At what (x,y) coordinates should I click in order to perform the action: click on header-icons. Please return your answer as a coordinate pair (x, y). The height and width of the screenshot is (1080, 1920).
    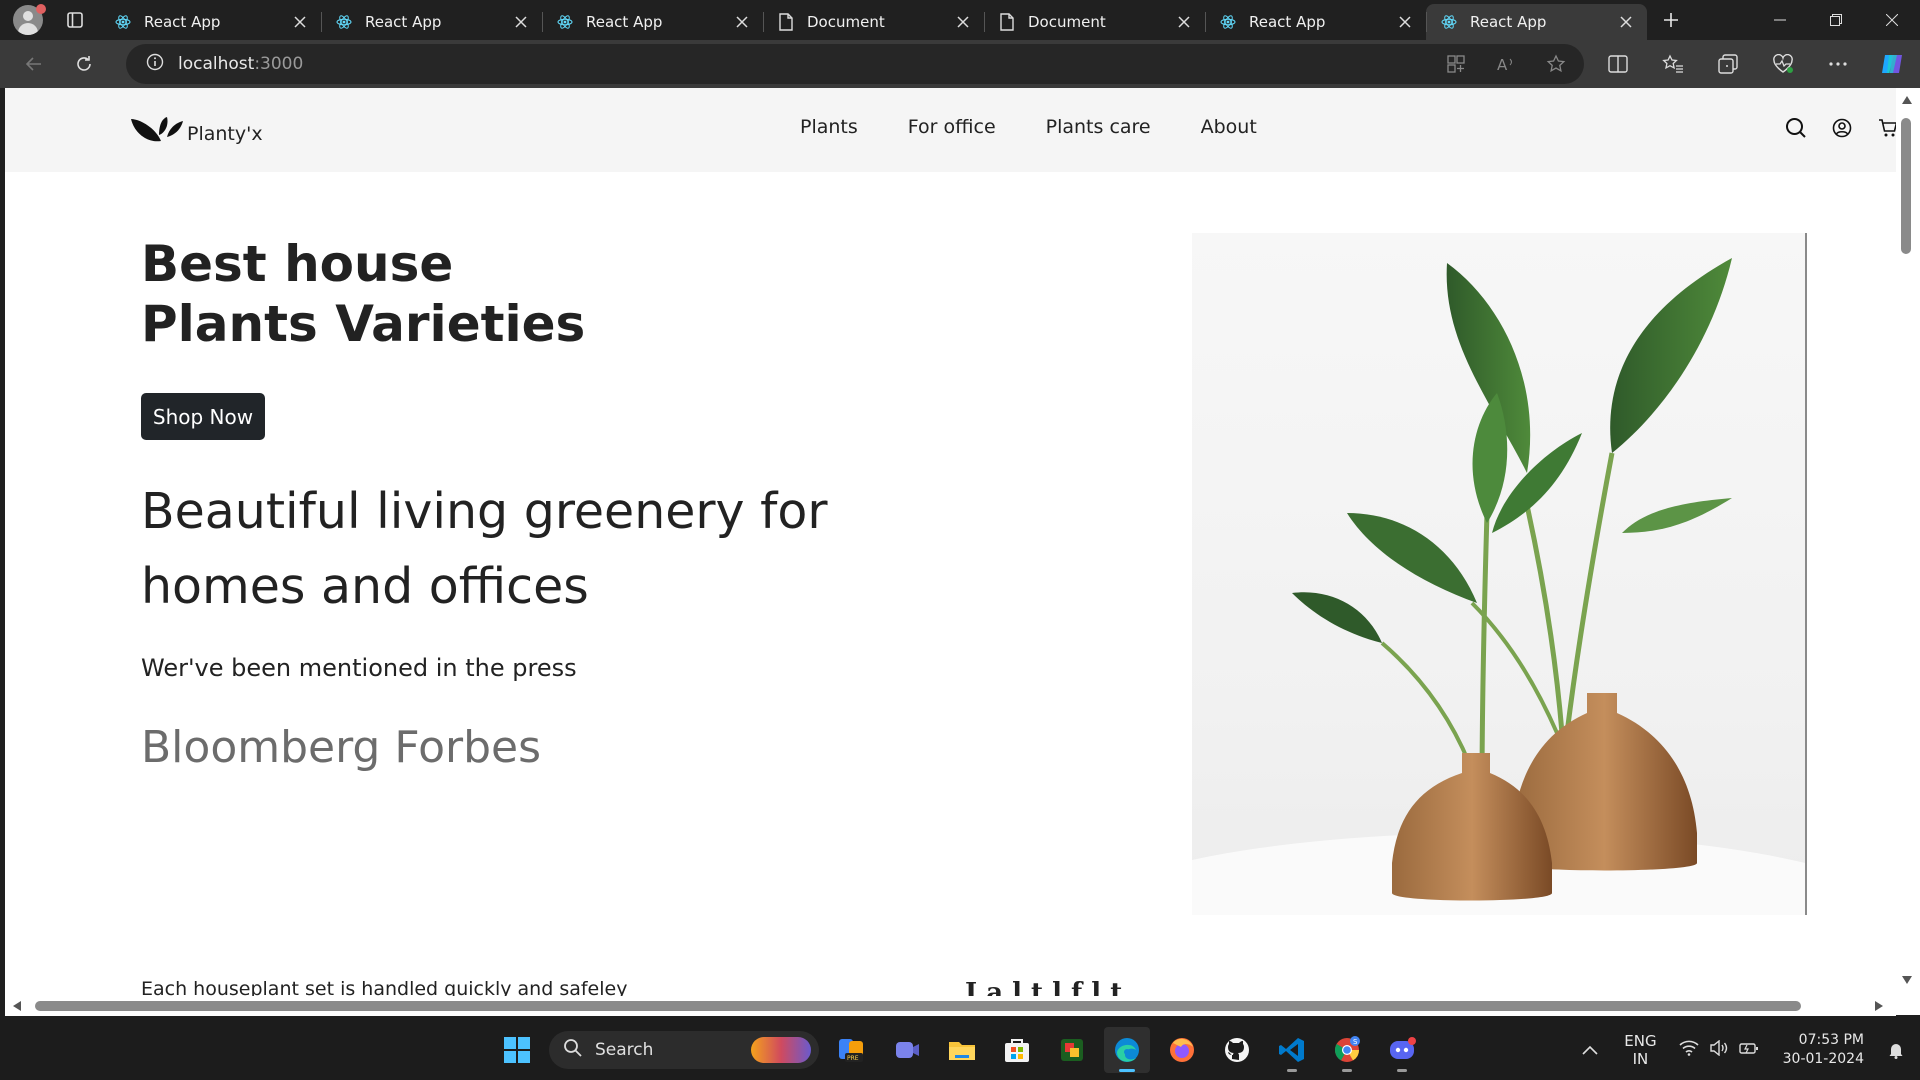
    Looking at the image, I should click on (1842, 128).